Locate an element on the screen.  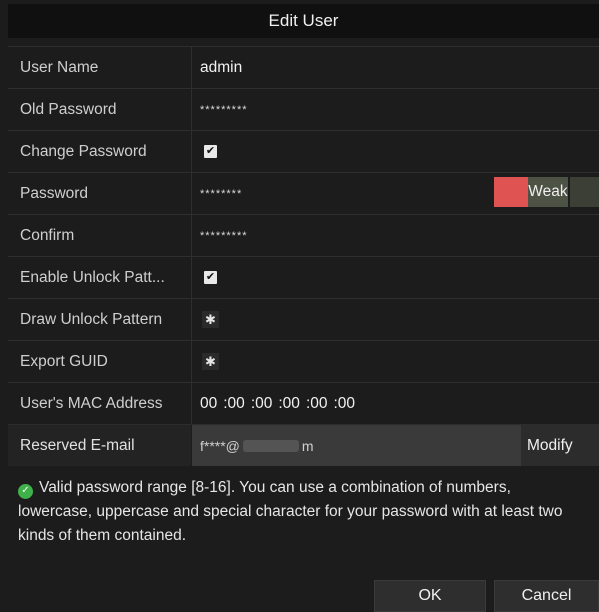
mac-octet: 00 is located at coordinates (209, 403).